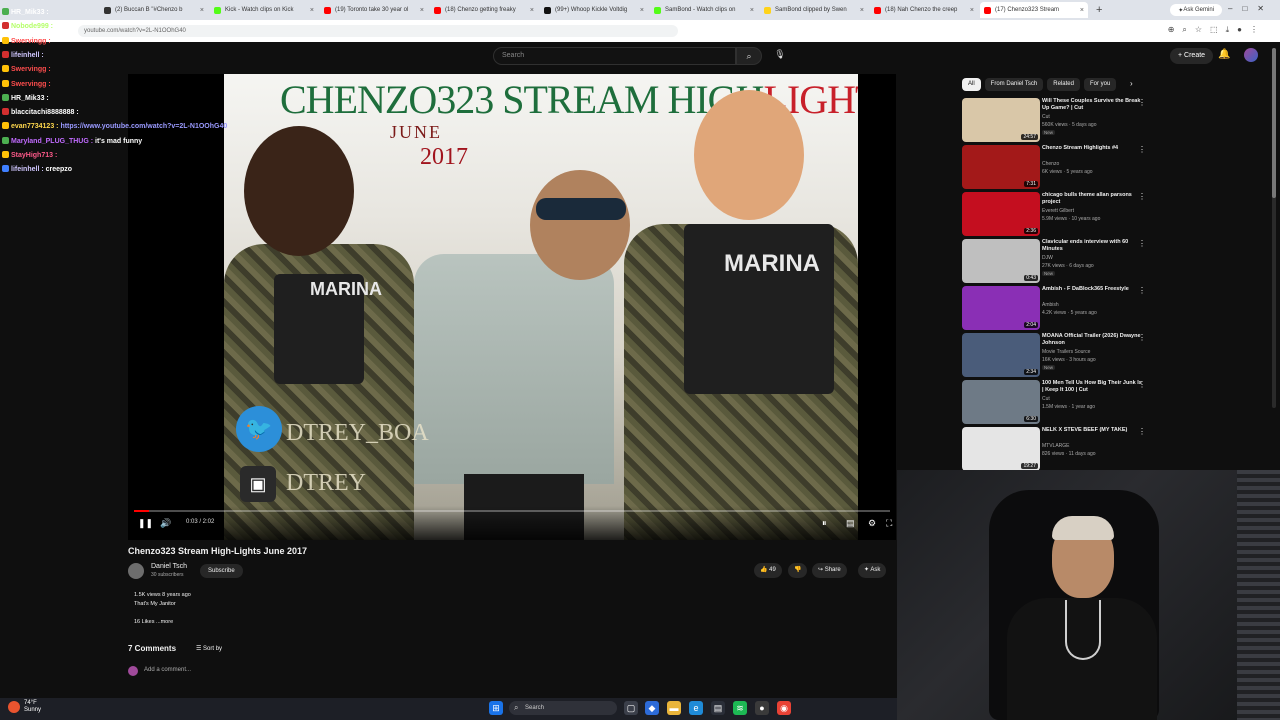  I want to click on autoplay-toggle-icon: ⏸, so click(824, 523).